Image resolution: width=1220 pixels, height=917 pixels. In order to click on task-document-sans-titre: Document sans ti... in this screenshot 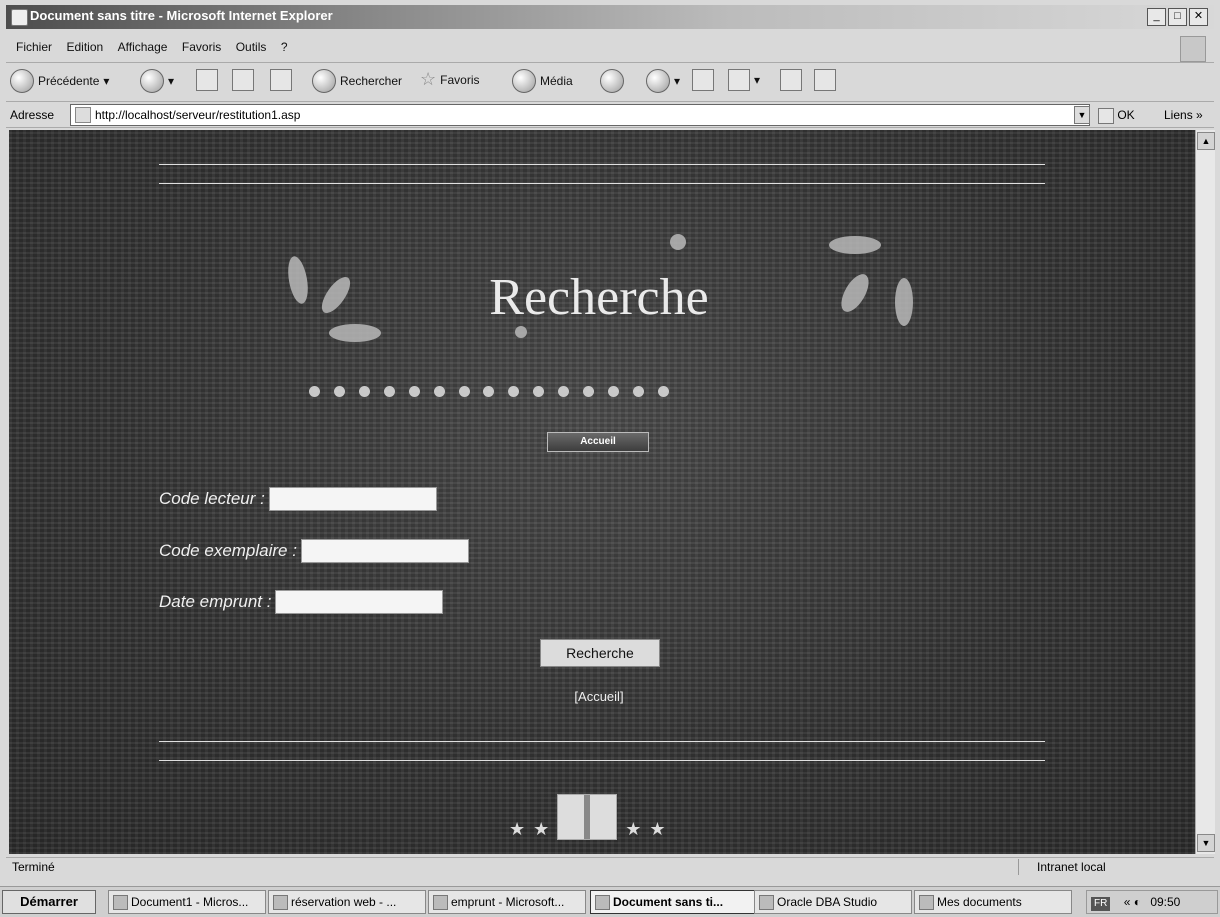, I will do `click(676, 902)`.